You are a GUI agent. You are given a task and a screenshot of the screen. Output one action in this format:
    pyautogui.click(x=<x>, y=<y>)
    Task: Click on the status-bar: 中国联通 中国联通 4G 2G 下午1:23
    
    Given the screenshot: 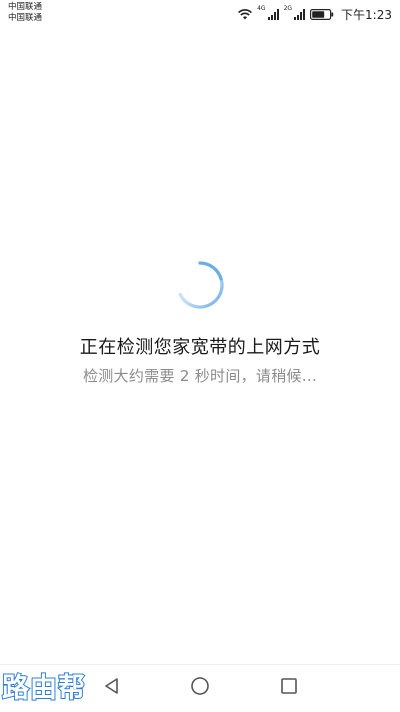 What is the action you would take?
    pyautogui.click(x=200, y=14)
    